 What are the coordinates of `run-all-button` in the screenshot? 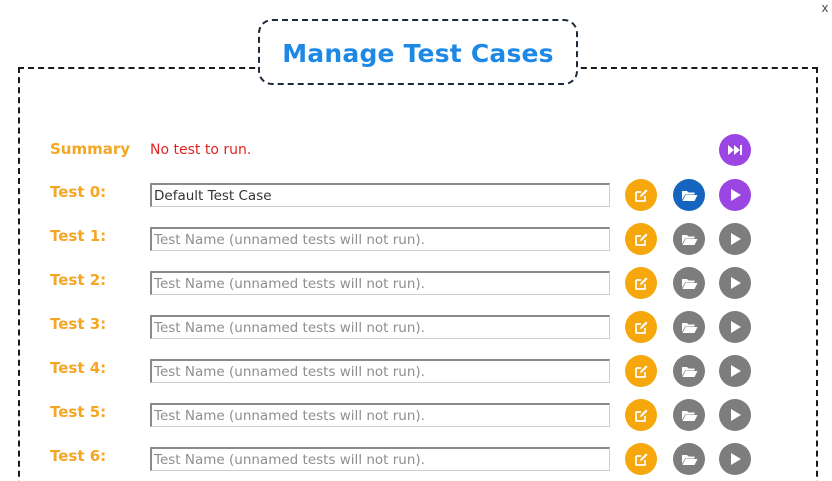 It's located at (735, 150).